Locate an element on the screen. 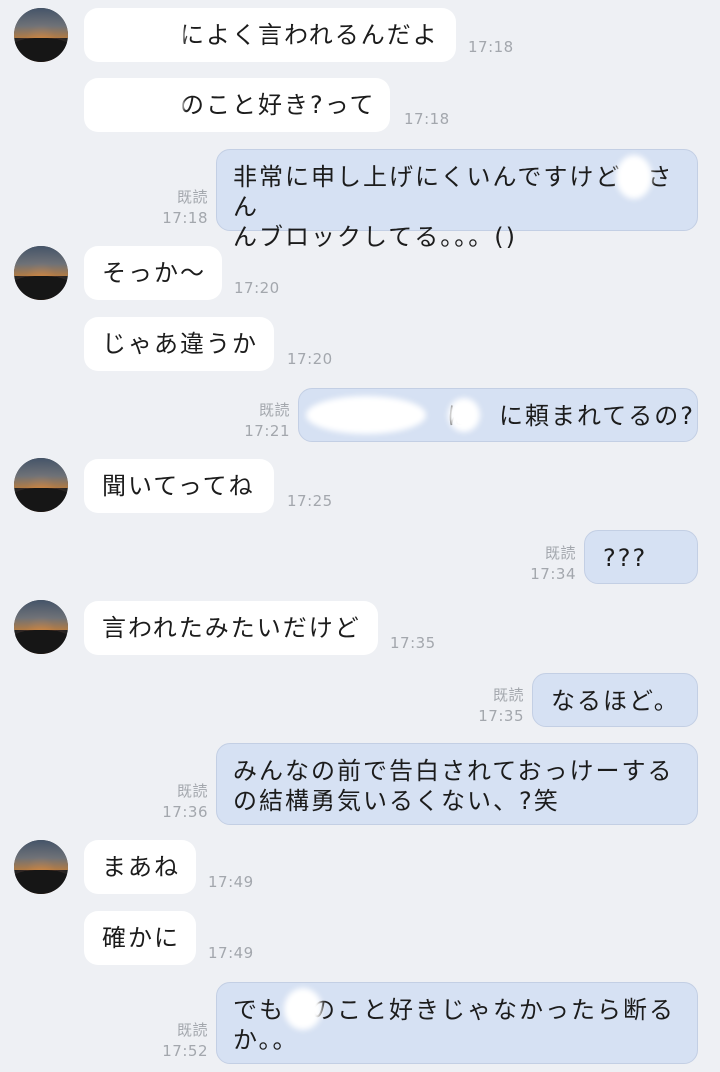  message-bubble: ??? is located at coordinates (641, 557).